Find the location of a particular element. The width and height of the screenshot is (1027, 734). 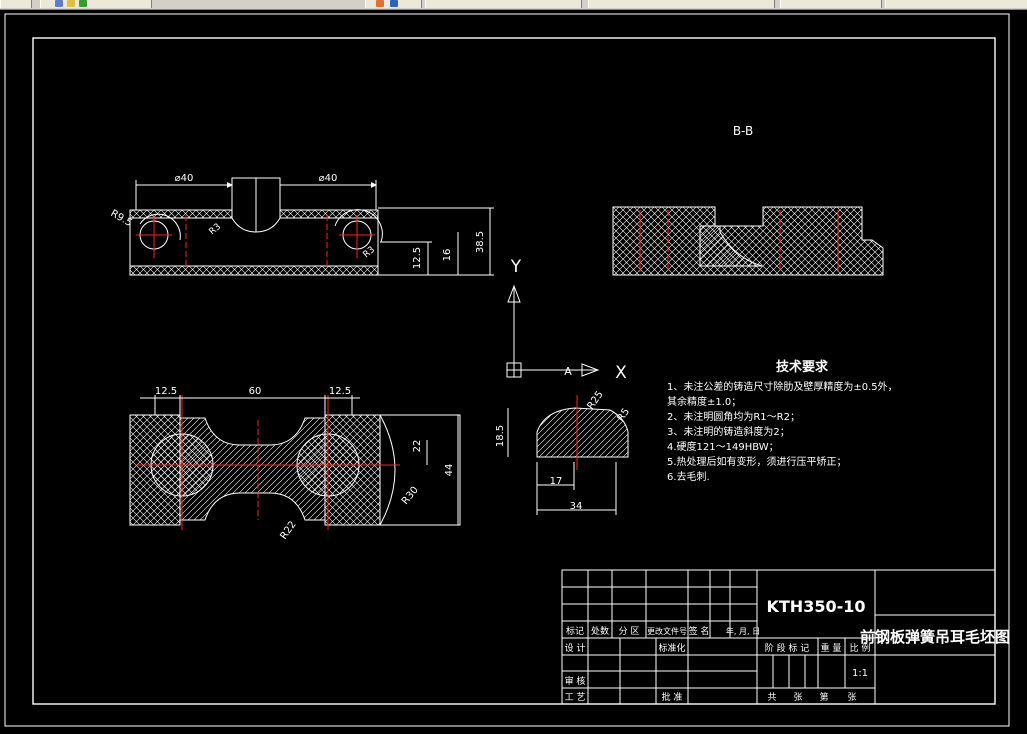

label-gongyi: 工 艺 is located at coordinates (575, 697).